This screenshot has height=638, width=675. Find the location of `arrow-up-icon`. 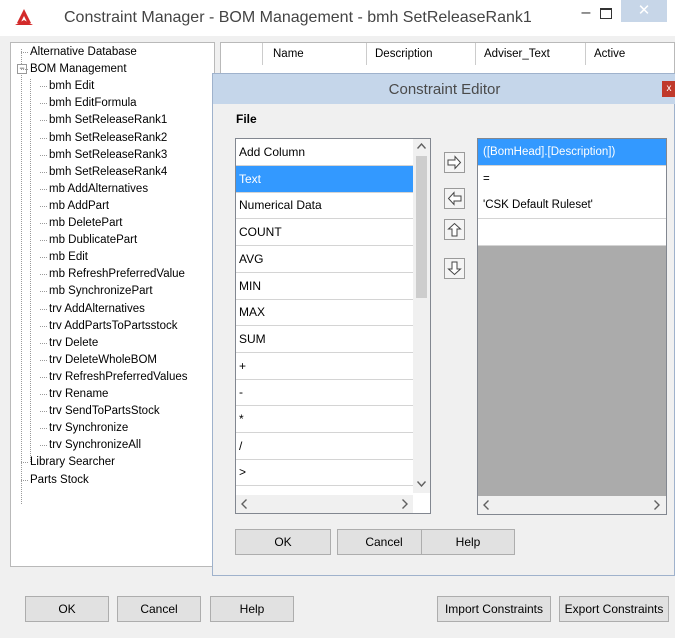

arrow-up-icon is located at coordinates (454, 229).